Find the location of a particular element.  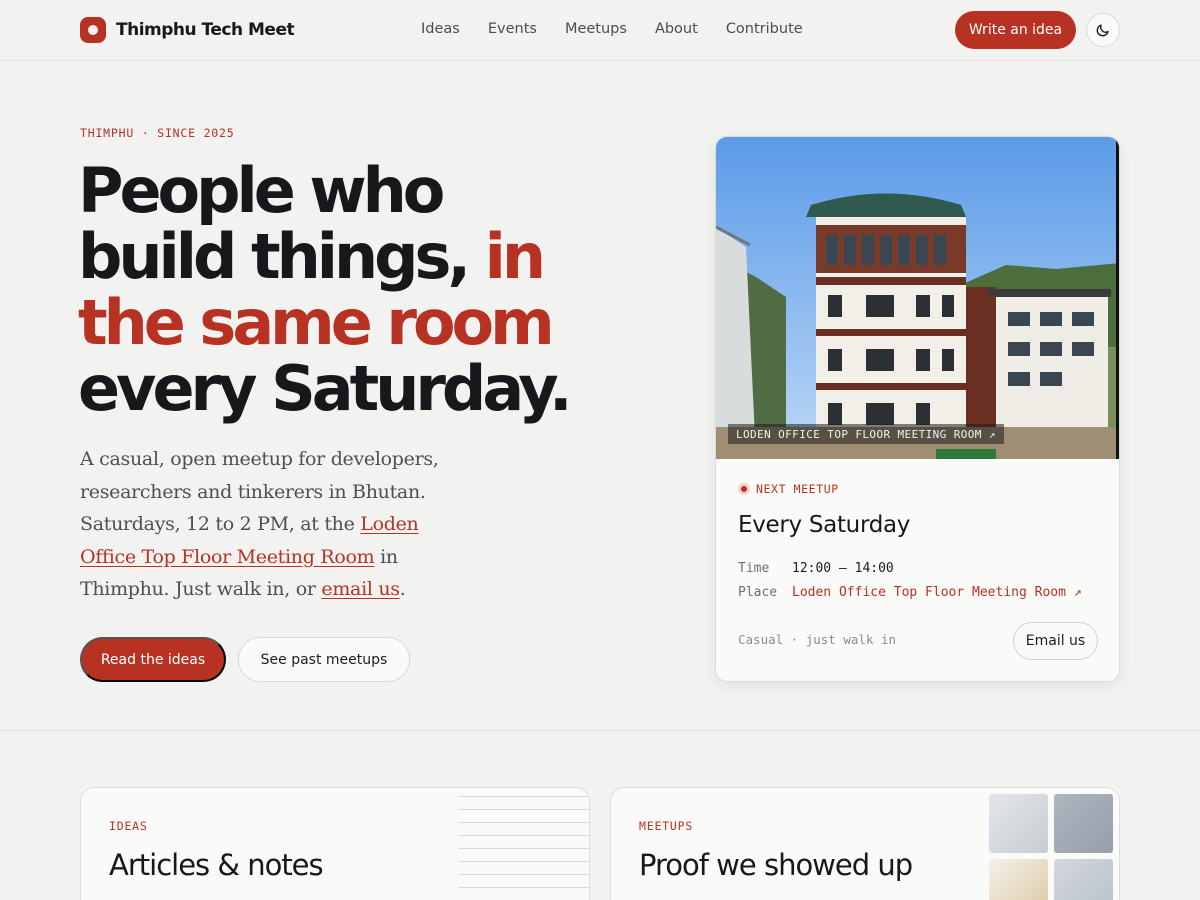

meetups-tag: MEETUPS is located at coordinates (666, 826).